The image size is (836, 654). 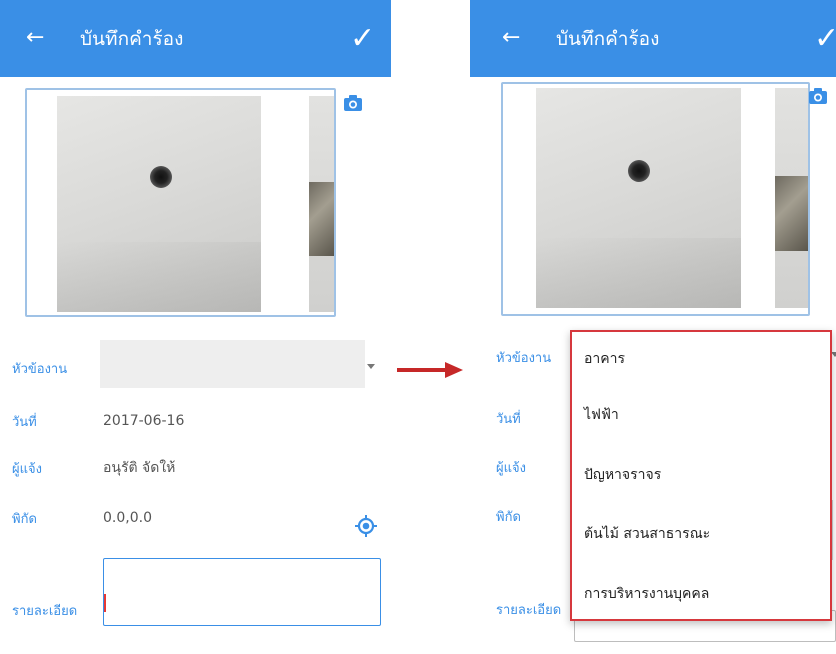 I want to click on gps-target-icon, so click(x=366, y=526).